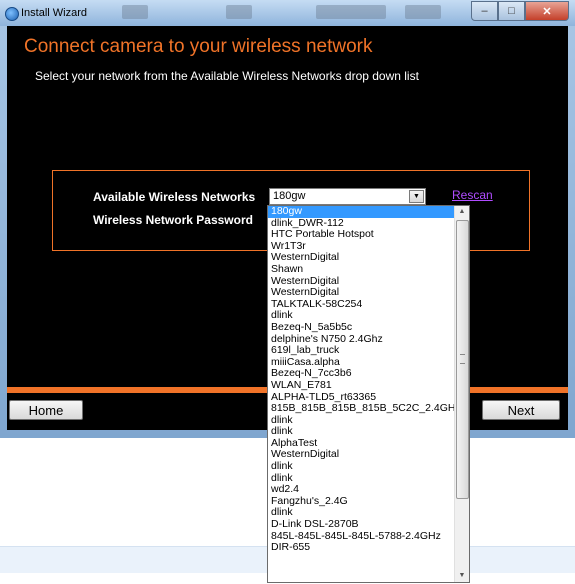  Describe the element at coordinates (347, 196) in the screenshot. I see `network-select: 180gw ▼` at that location.